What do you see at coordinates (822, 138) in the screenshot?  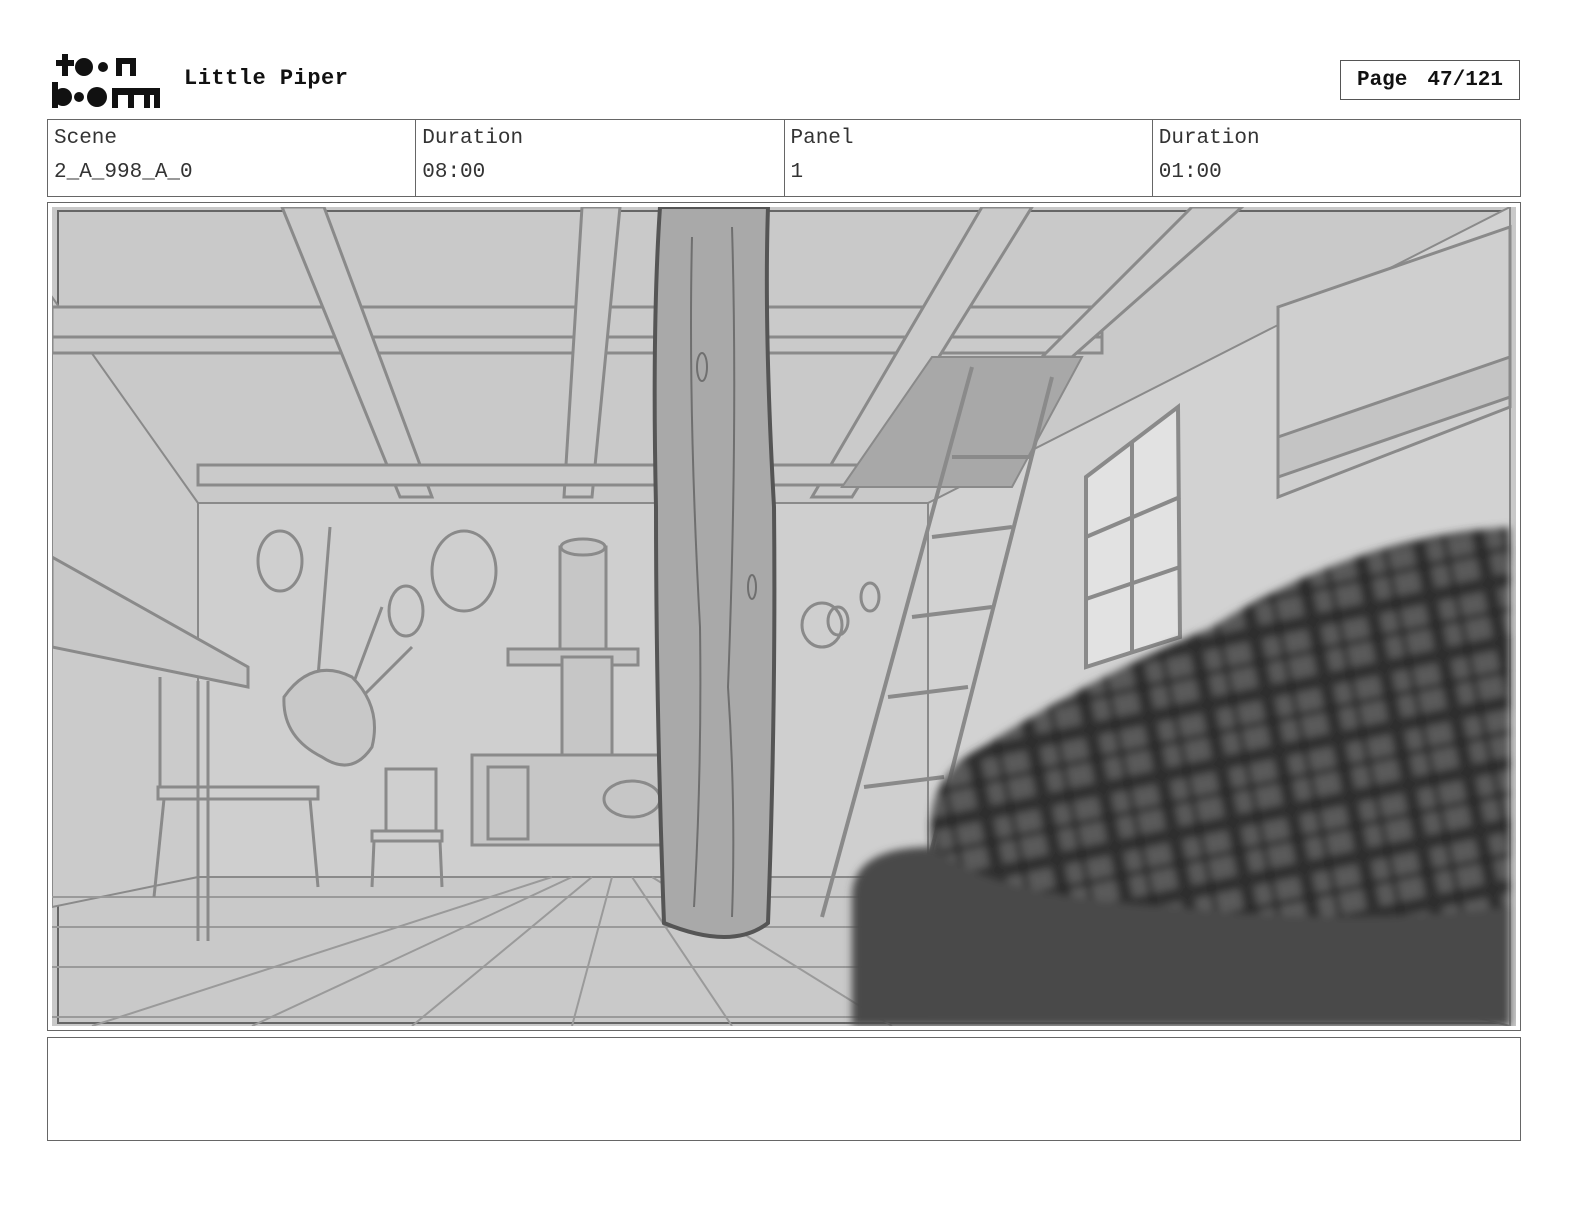 I see `panel-label: Panel` at bounding box center [822, 138].